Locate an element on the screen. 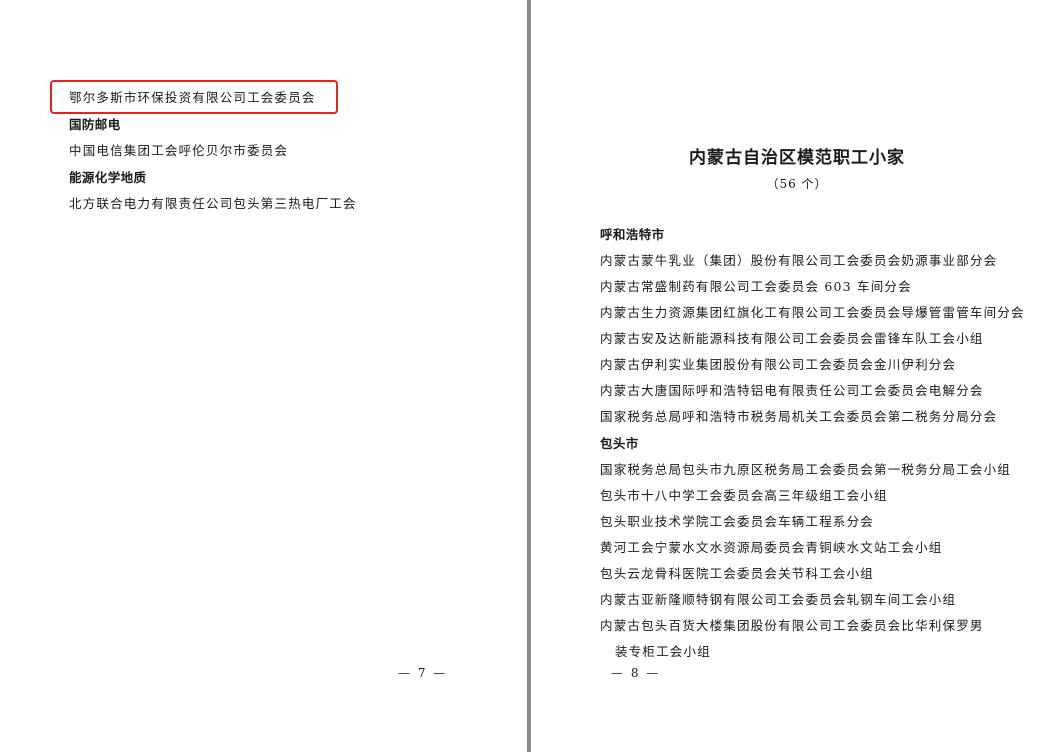  document-title: 内蒙古自治区模范职工小家 is located at coordinates (797, 158).